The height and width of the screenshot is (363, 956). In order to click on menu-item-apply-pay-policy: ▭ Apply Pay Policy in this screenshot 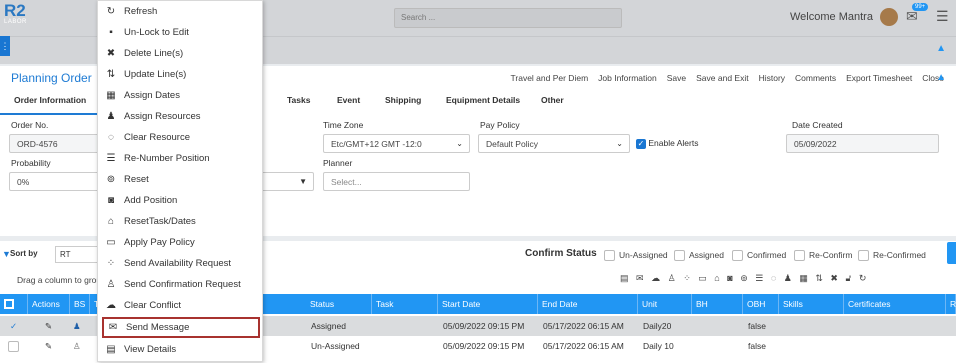, I will do `click(181, 242)`.